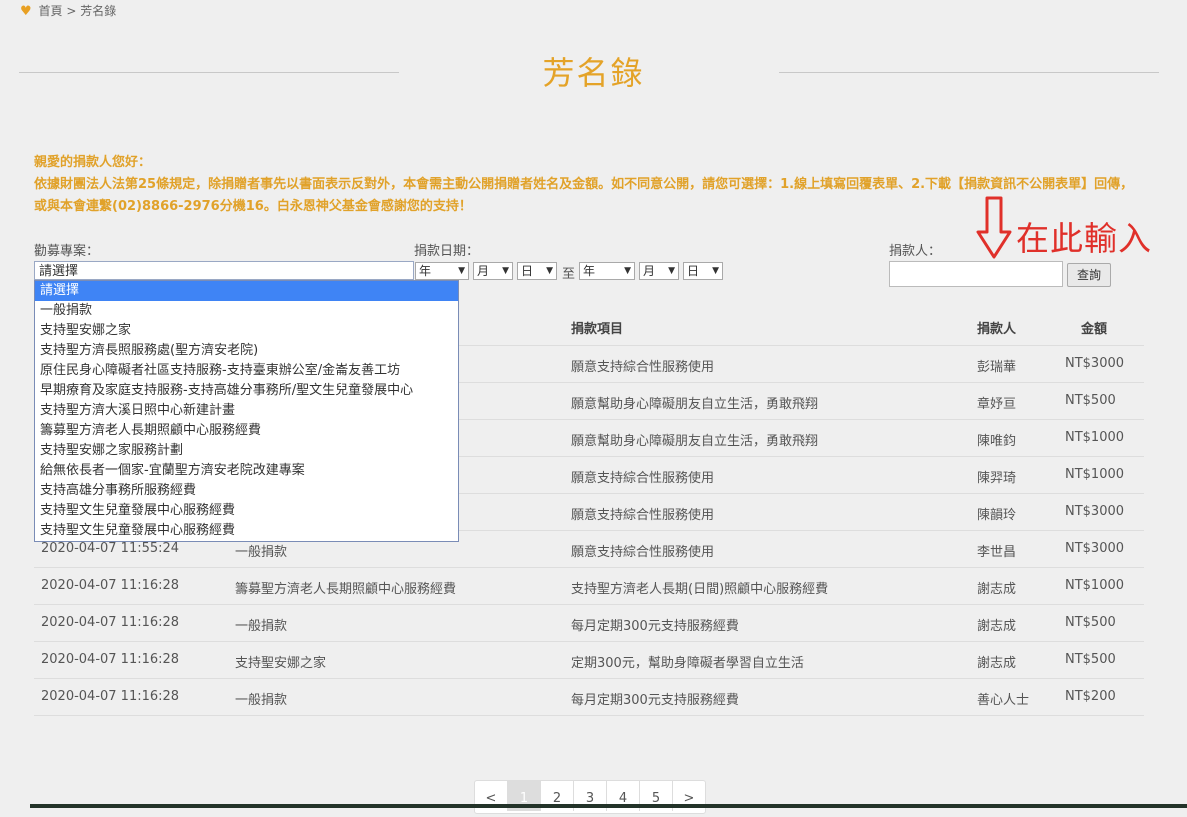 The image size is (1187, 817). I want to click on cell-project: 支持聖安娜之家, so click(281, 663).